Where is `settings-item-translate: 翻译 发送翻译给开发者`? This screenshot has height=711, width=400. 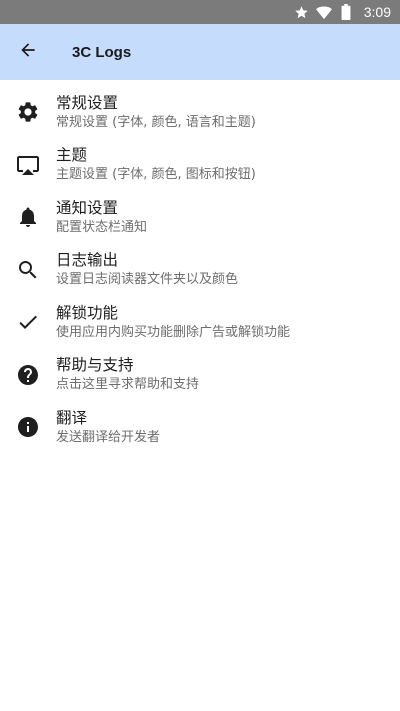 settings-item-translate: 翻译 发送翻译给开发者 is located at coordinates (200, 427).